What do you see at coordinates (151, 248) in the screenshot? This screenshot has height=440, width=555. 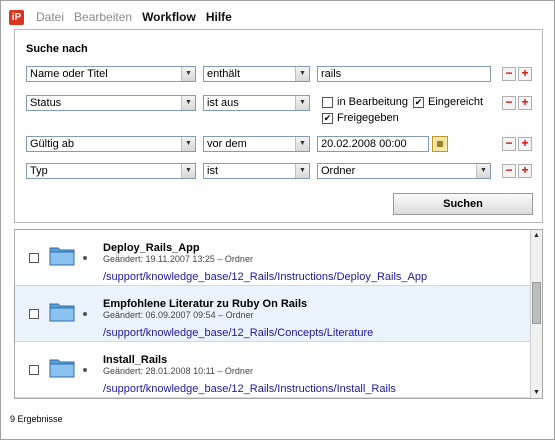 I see `result-title: Deploy_Rails_App` at bounding box center [151, 248].